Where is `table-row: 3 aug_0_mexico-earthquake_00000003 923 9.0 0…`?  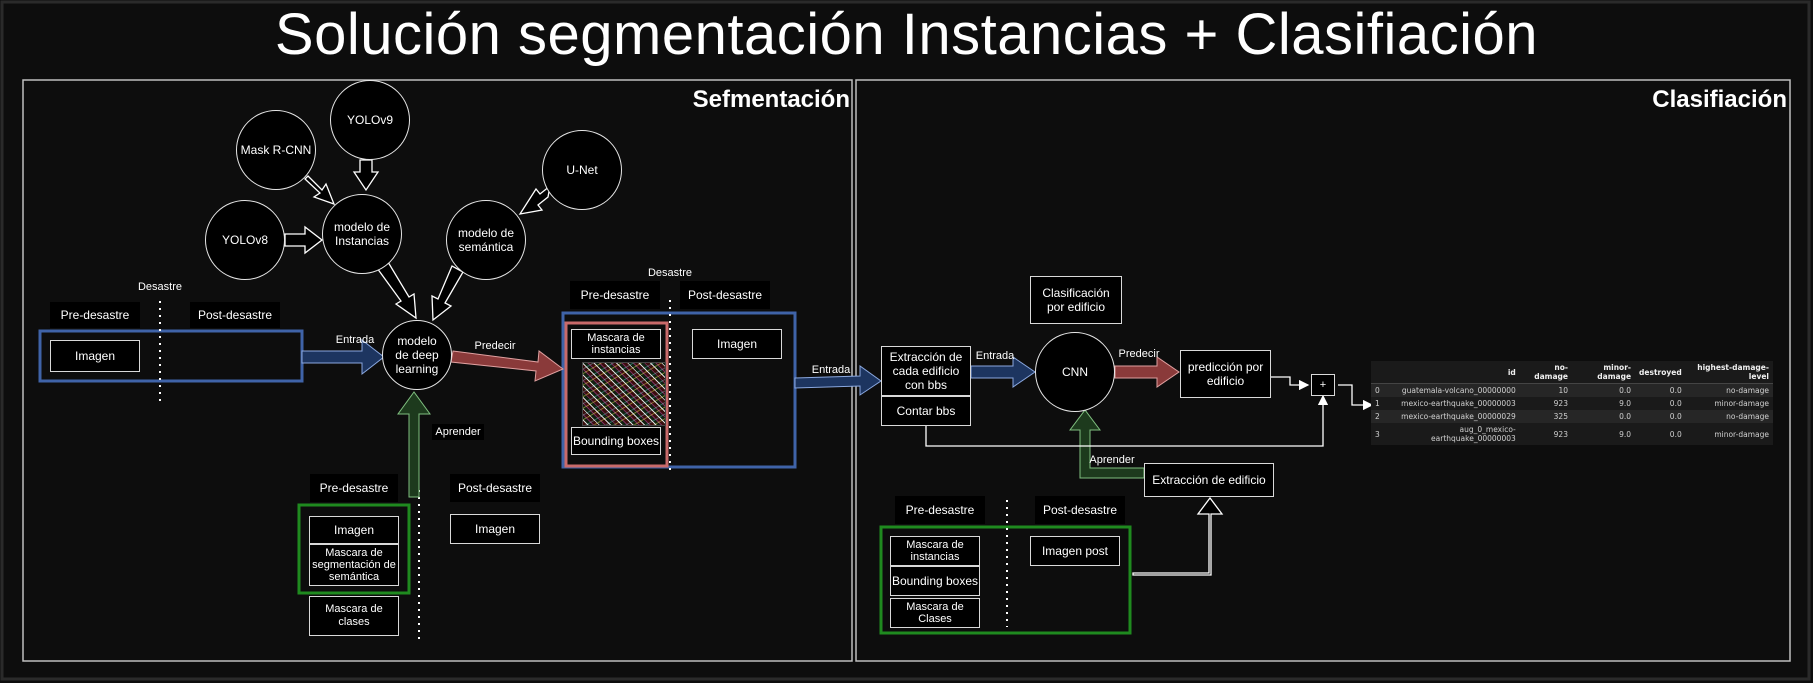 table-row: 3 aug_0_mexico-earthquake_00000003 923 9.0 0… is located at coordinates (1572, 434).